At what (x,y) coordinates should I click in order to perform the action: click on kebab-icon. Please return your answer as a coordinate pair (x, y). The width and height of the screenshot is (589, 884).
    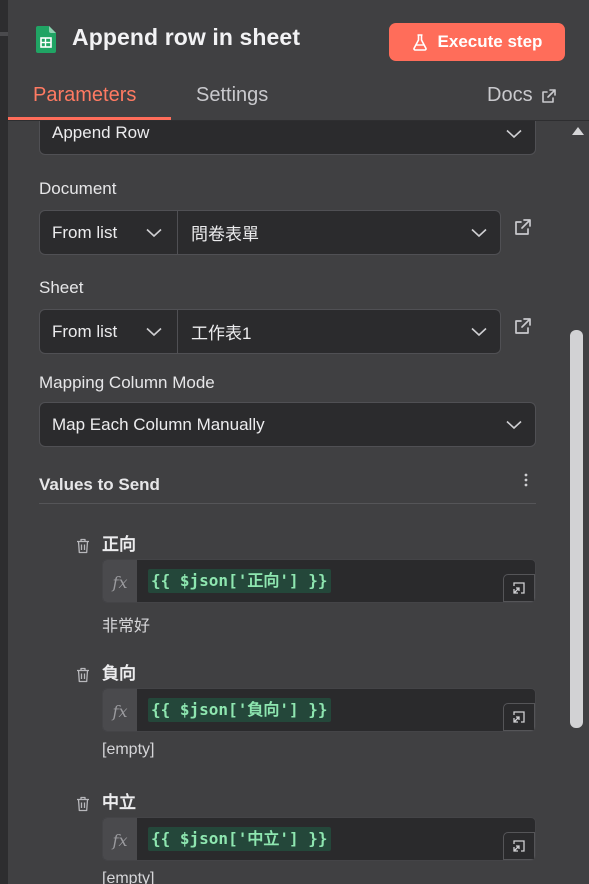
    Looking at the image, I should click on (526, 480).